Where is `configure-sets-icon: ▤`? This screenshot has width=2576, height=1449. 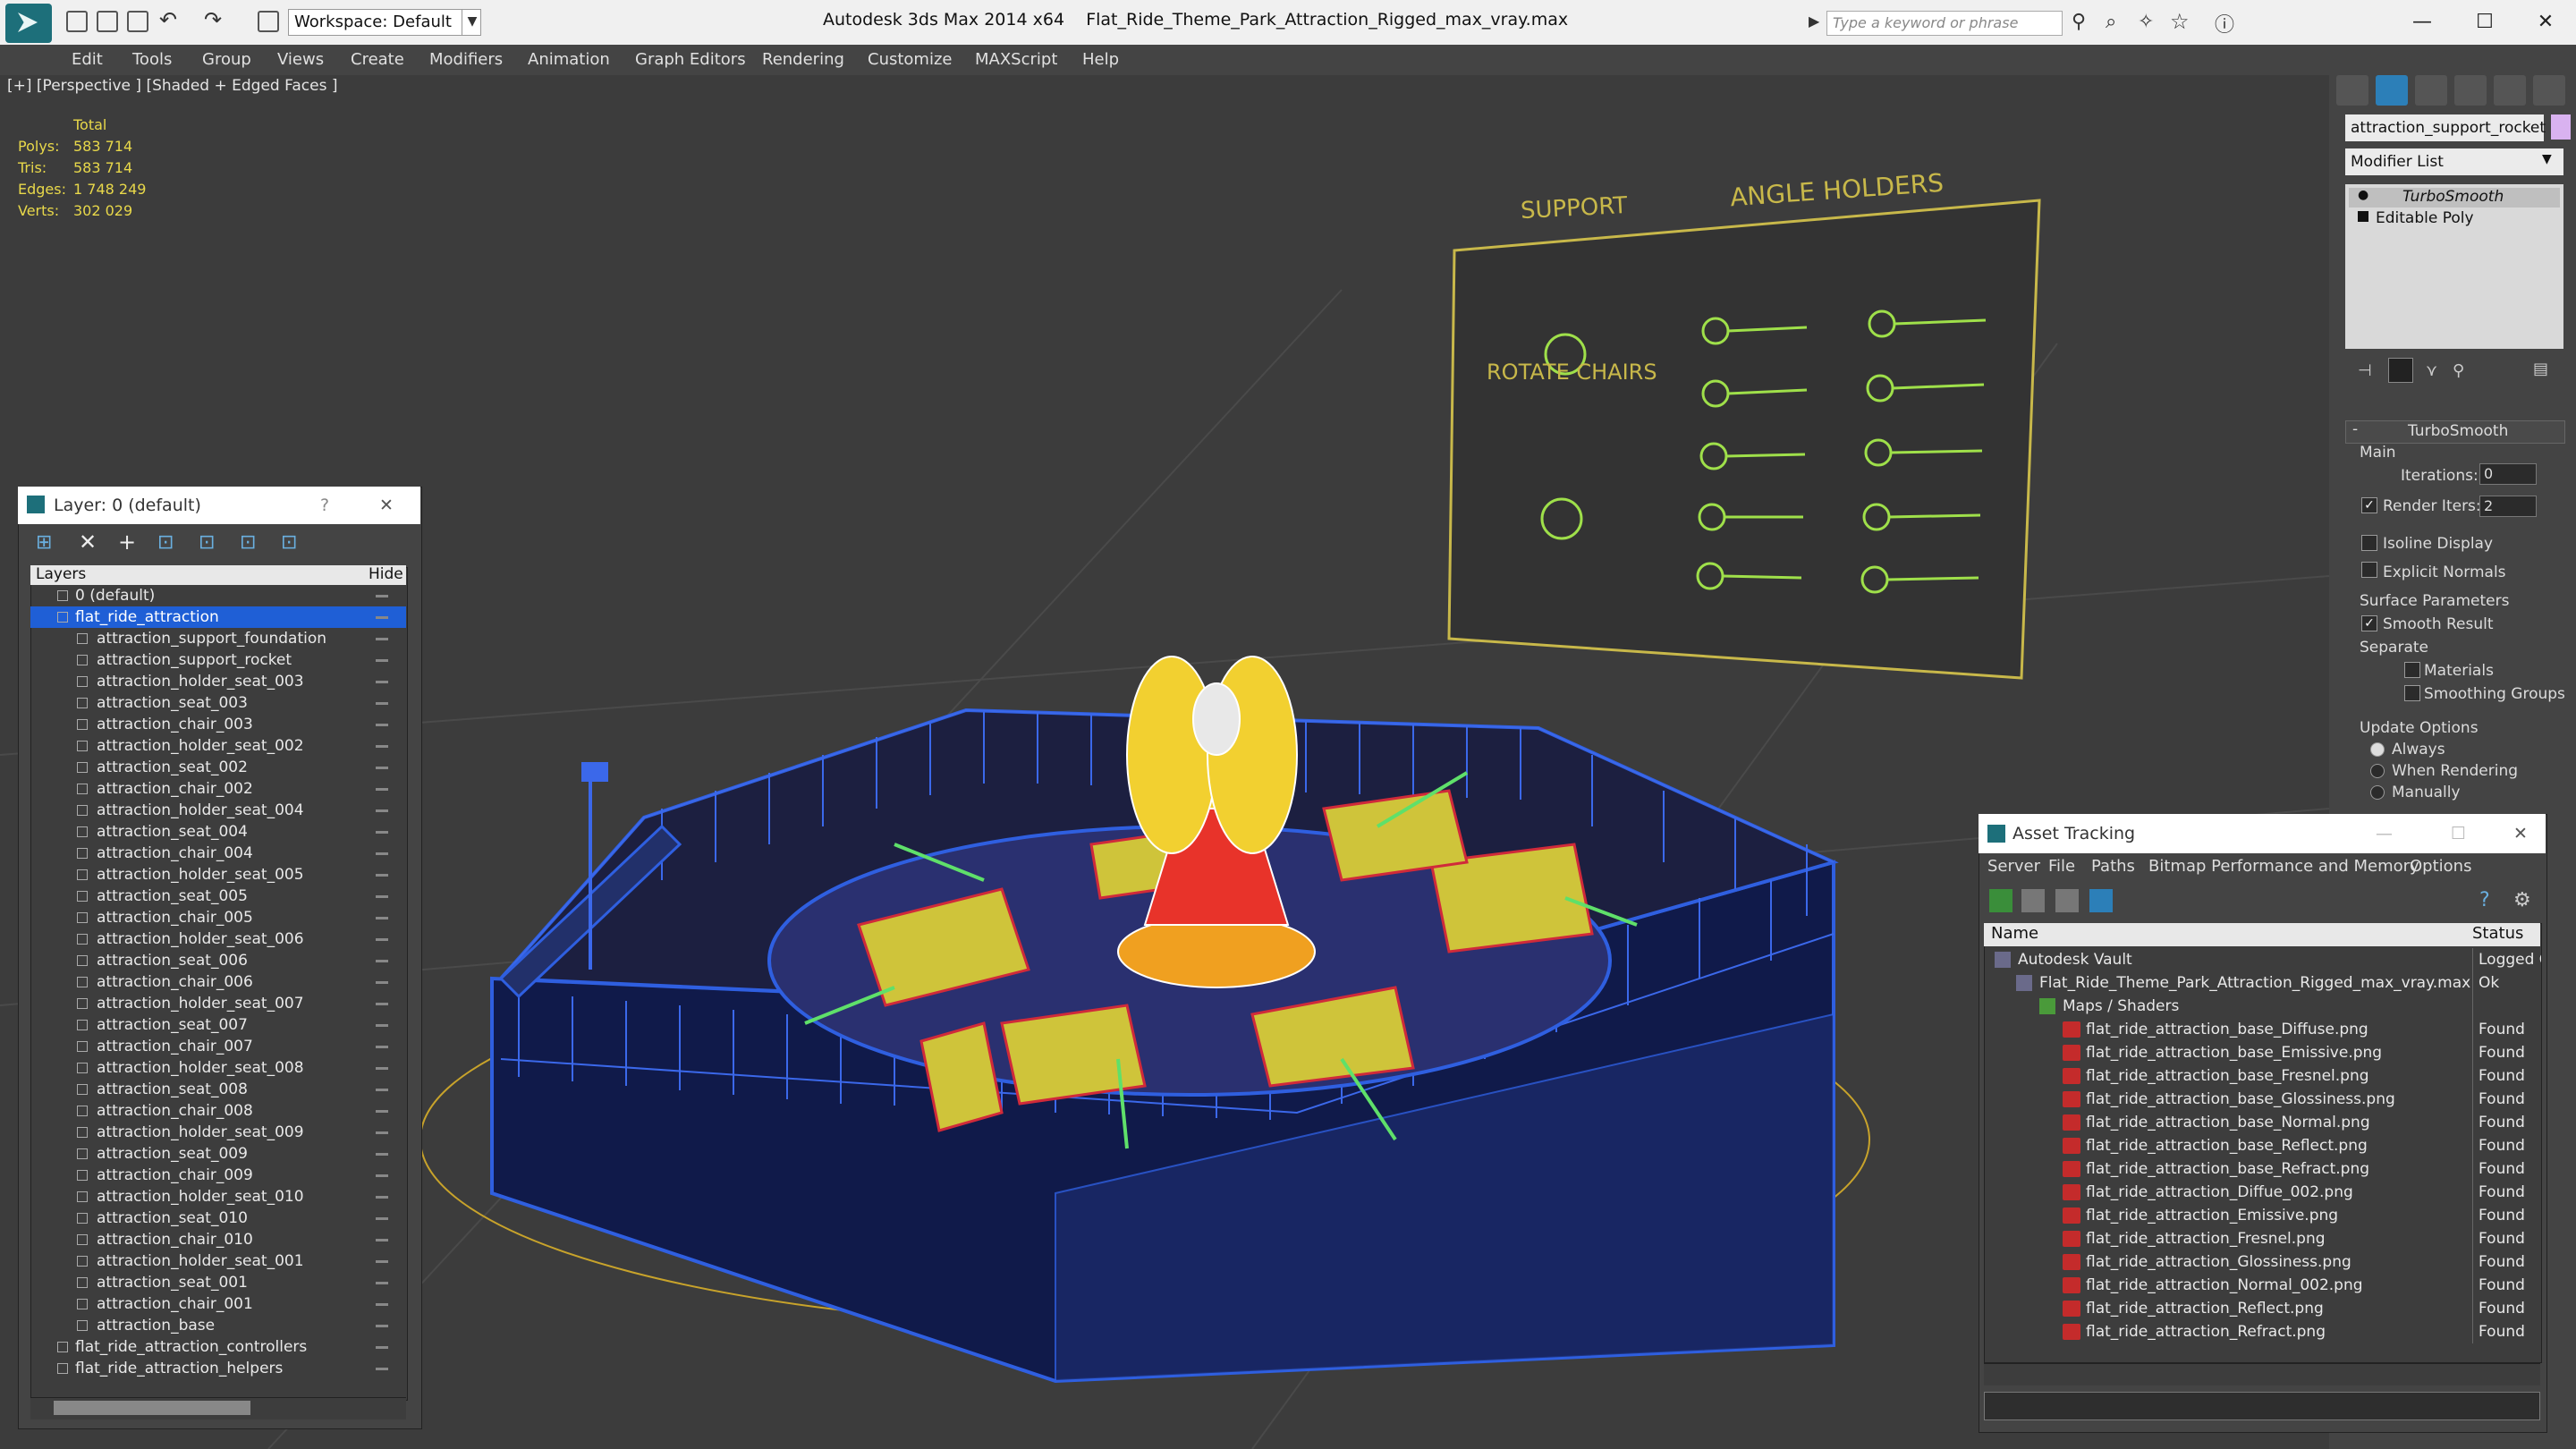 configure-sets-icon: ▤ is located at coordinates (2540, 369).